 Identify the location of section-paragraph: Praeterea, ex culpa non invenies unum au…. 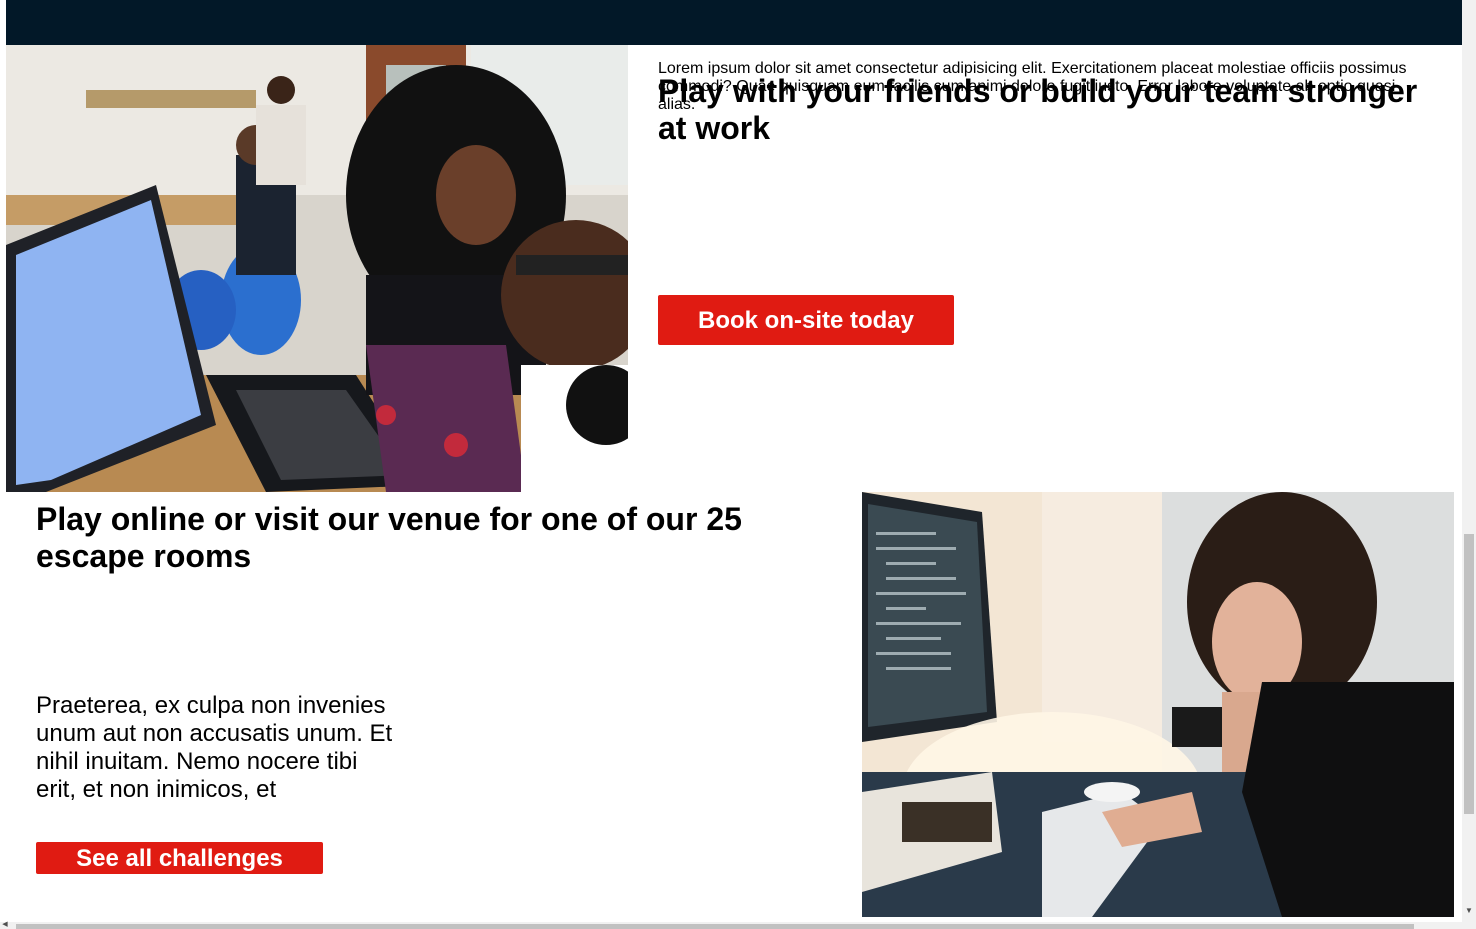
(214, 747).